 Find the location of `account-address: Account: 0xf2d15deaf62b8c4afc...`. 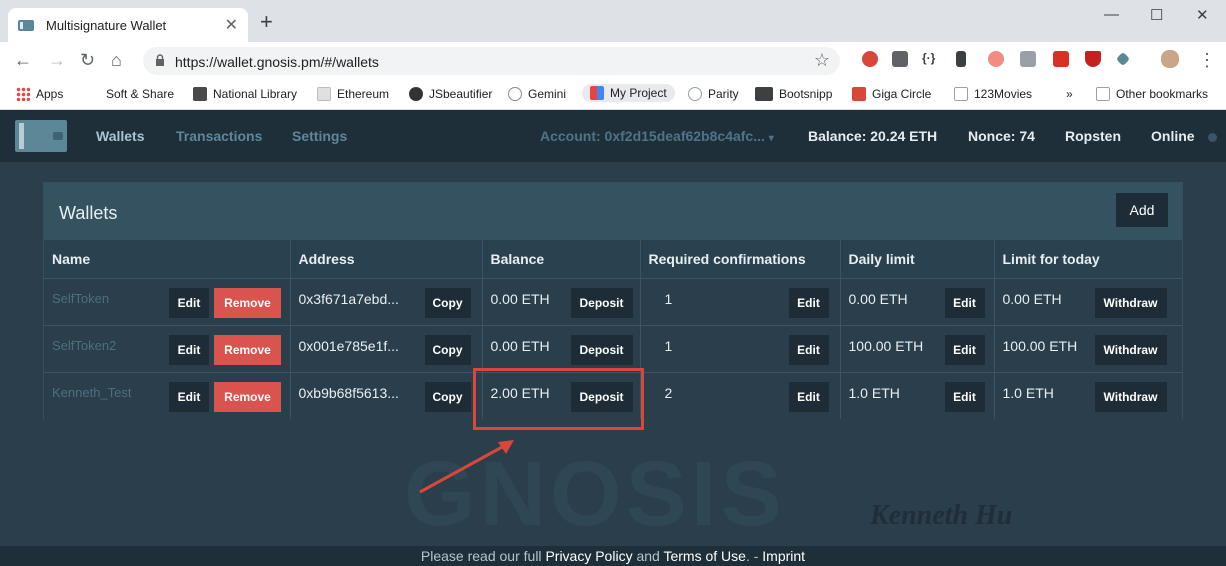

account-address: Account: 0xf2d15deaf62b8c4afc... is located at coordinates (652, 136).